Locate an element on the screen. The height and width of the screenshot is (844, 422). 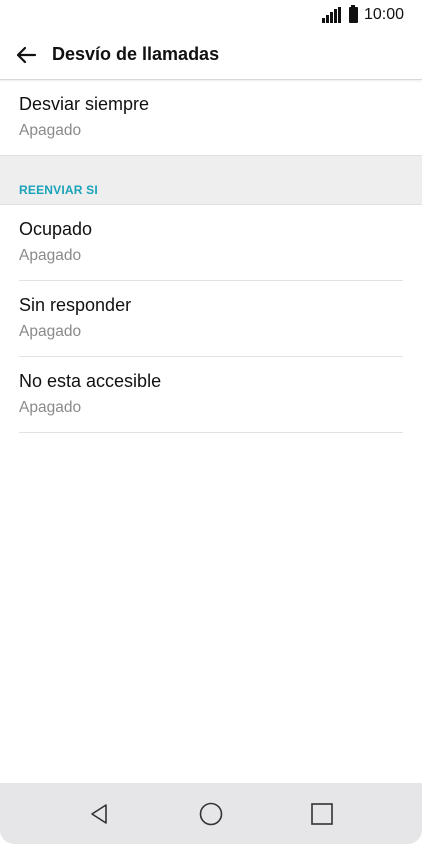
page-title: Desvío de llamadas is located at coordinates (136, 54).